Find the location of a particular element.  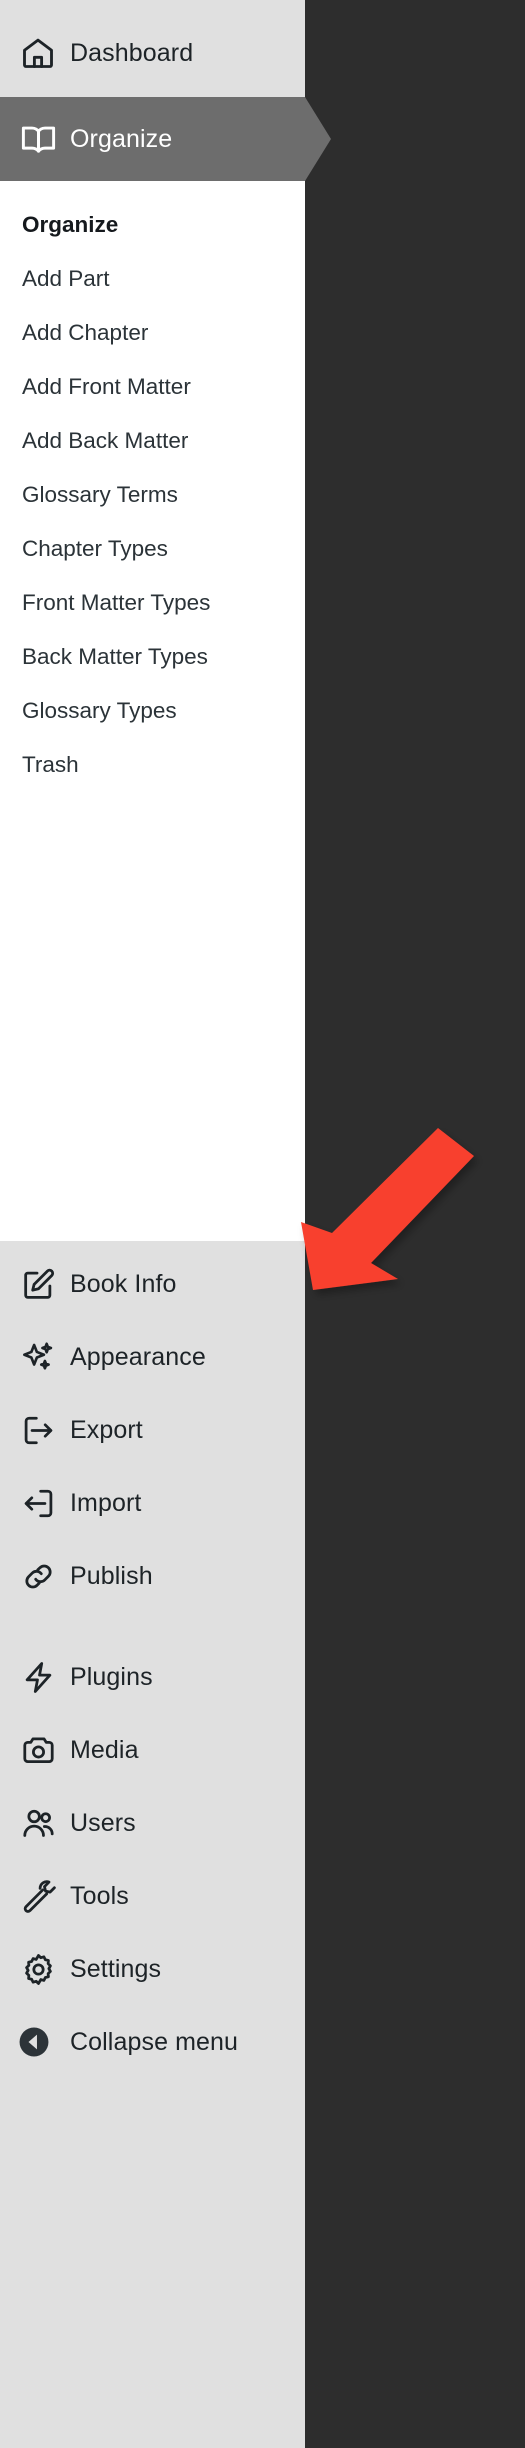

lightning-bolt-icon is located at coordinates (38, 1677).